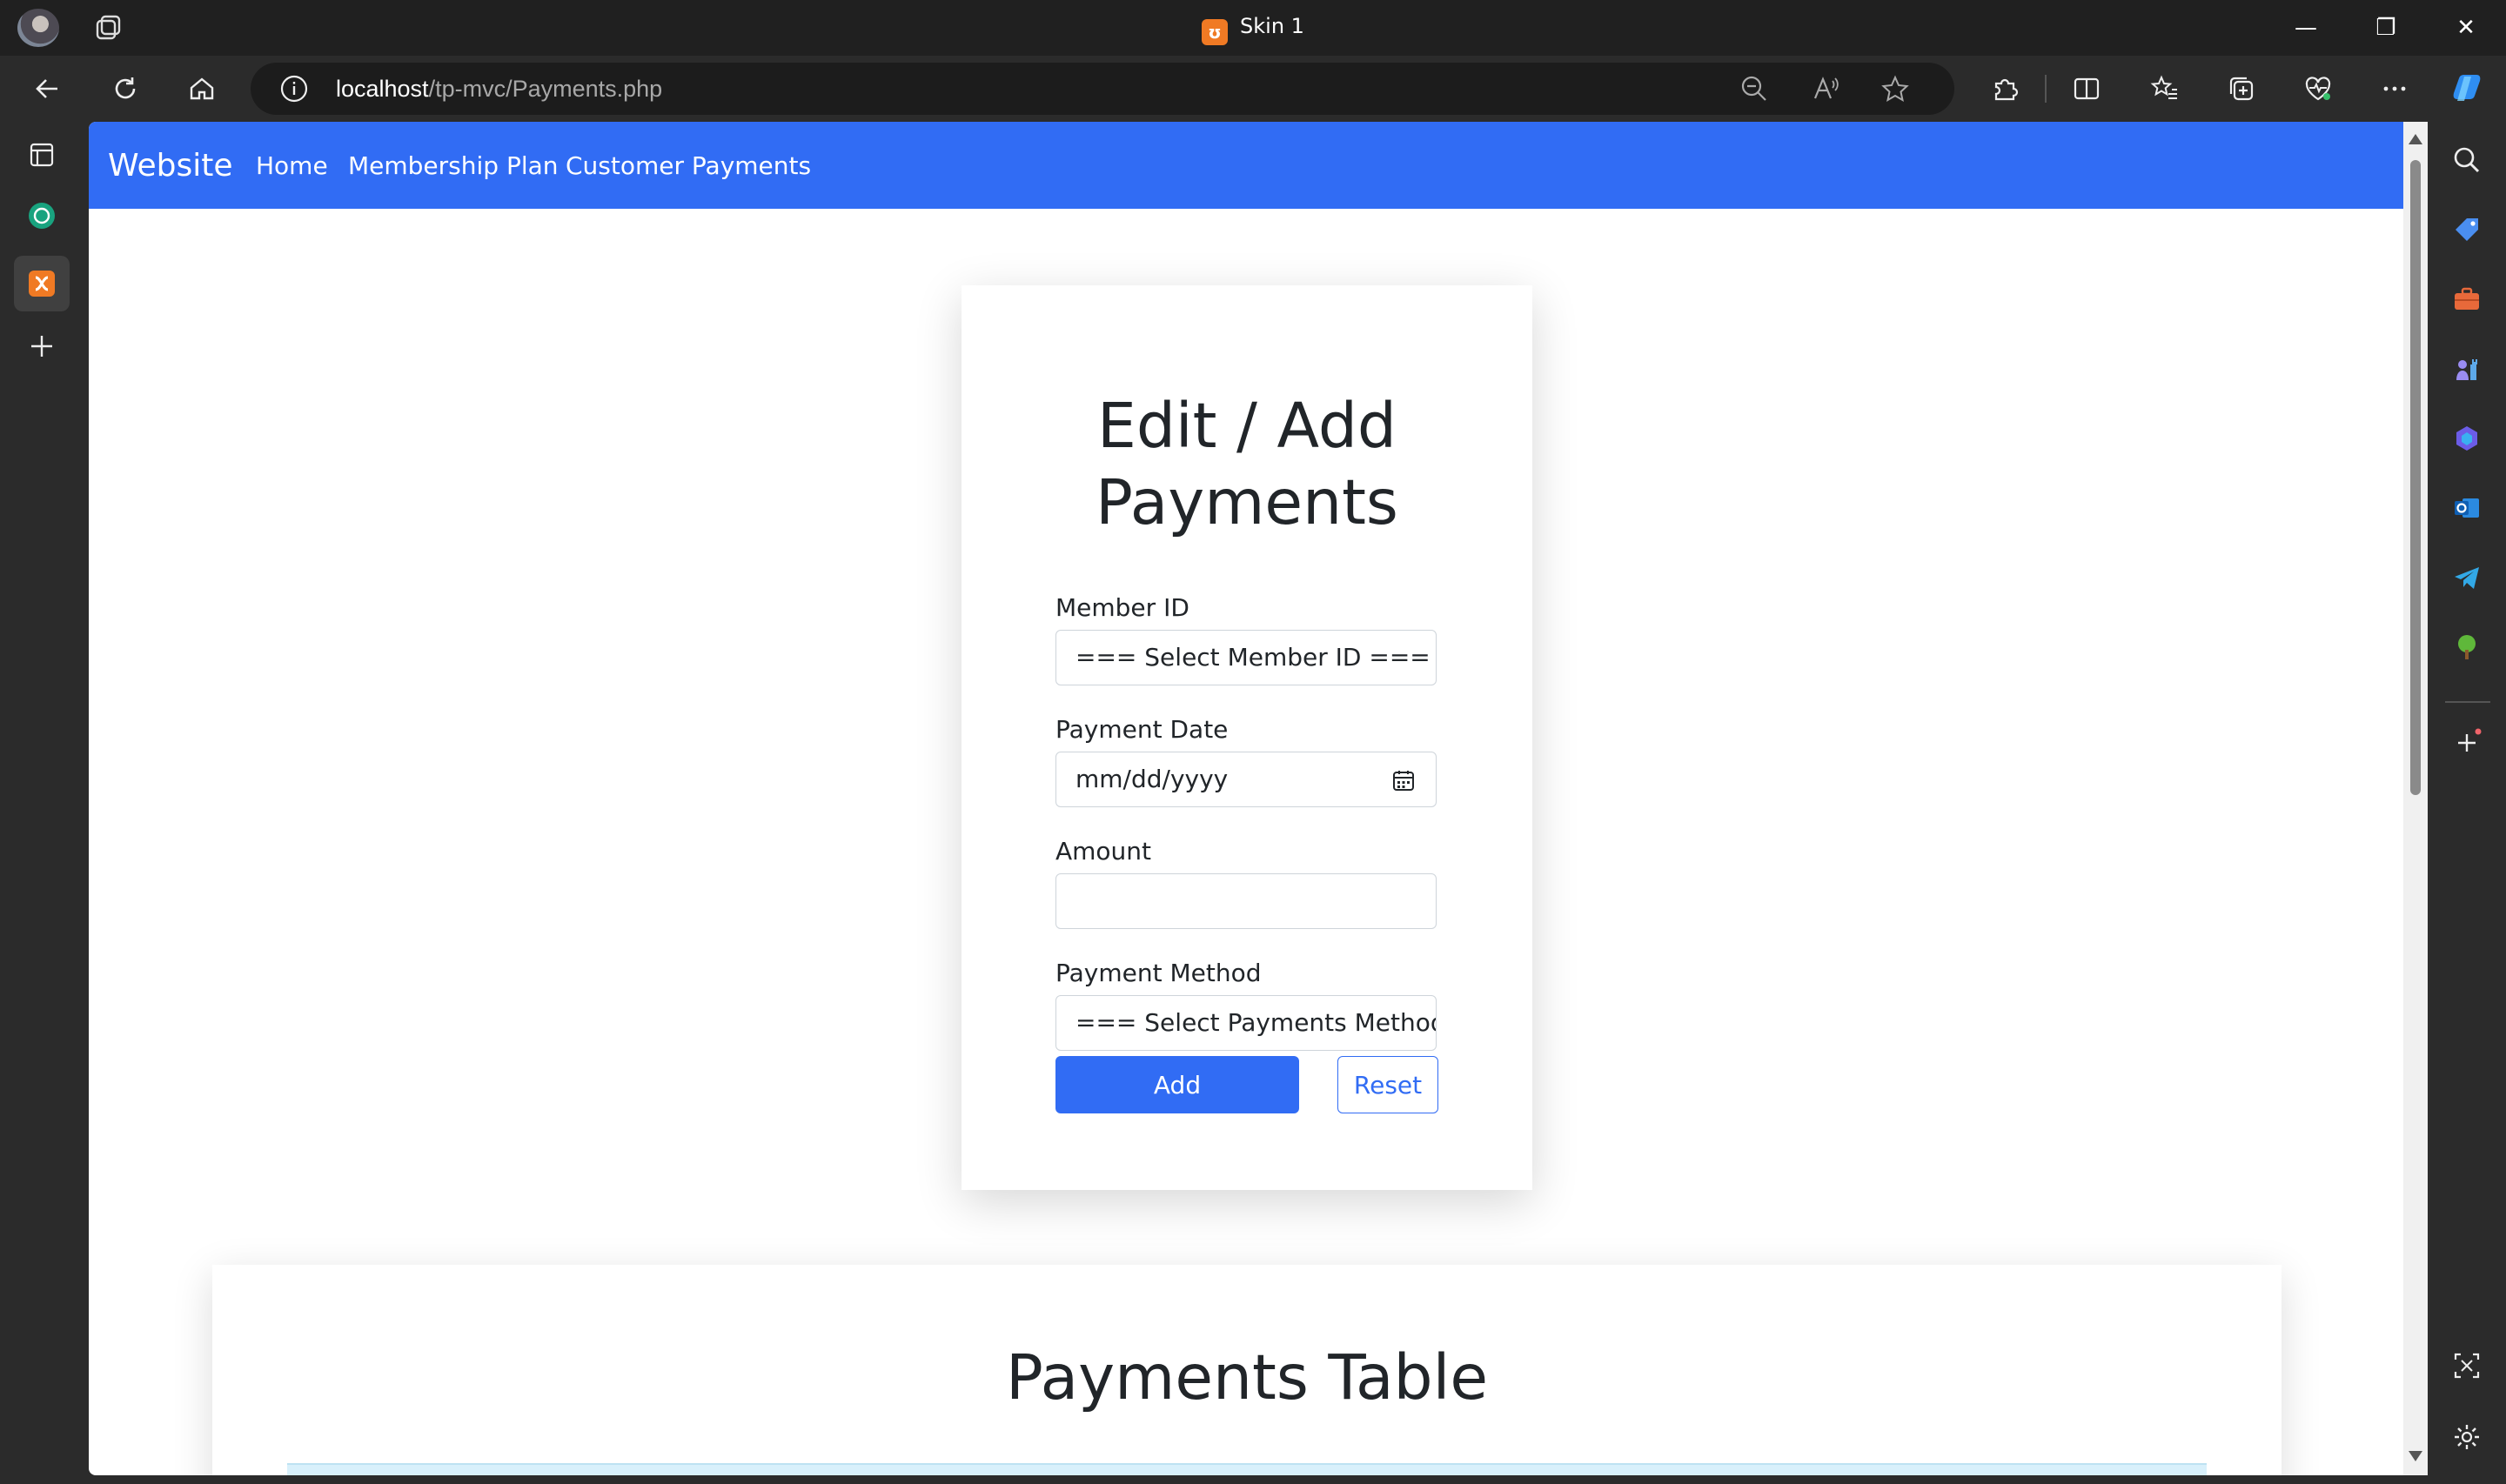 Image resolution: width=2506 pixels, height=1484 pixels. What do you see at coordinates (1825, 88) in the screenshot?
I see `read-aloud-icon` at bounding box center [1825, 88].